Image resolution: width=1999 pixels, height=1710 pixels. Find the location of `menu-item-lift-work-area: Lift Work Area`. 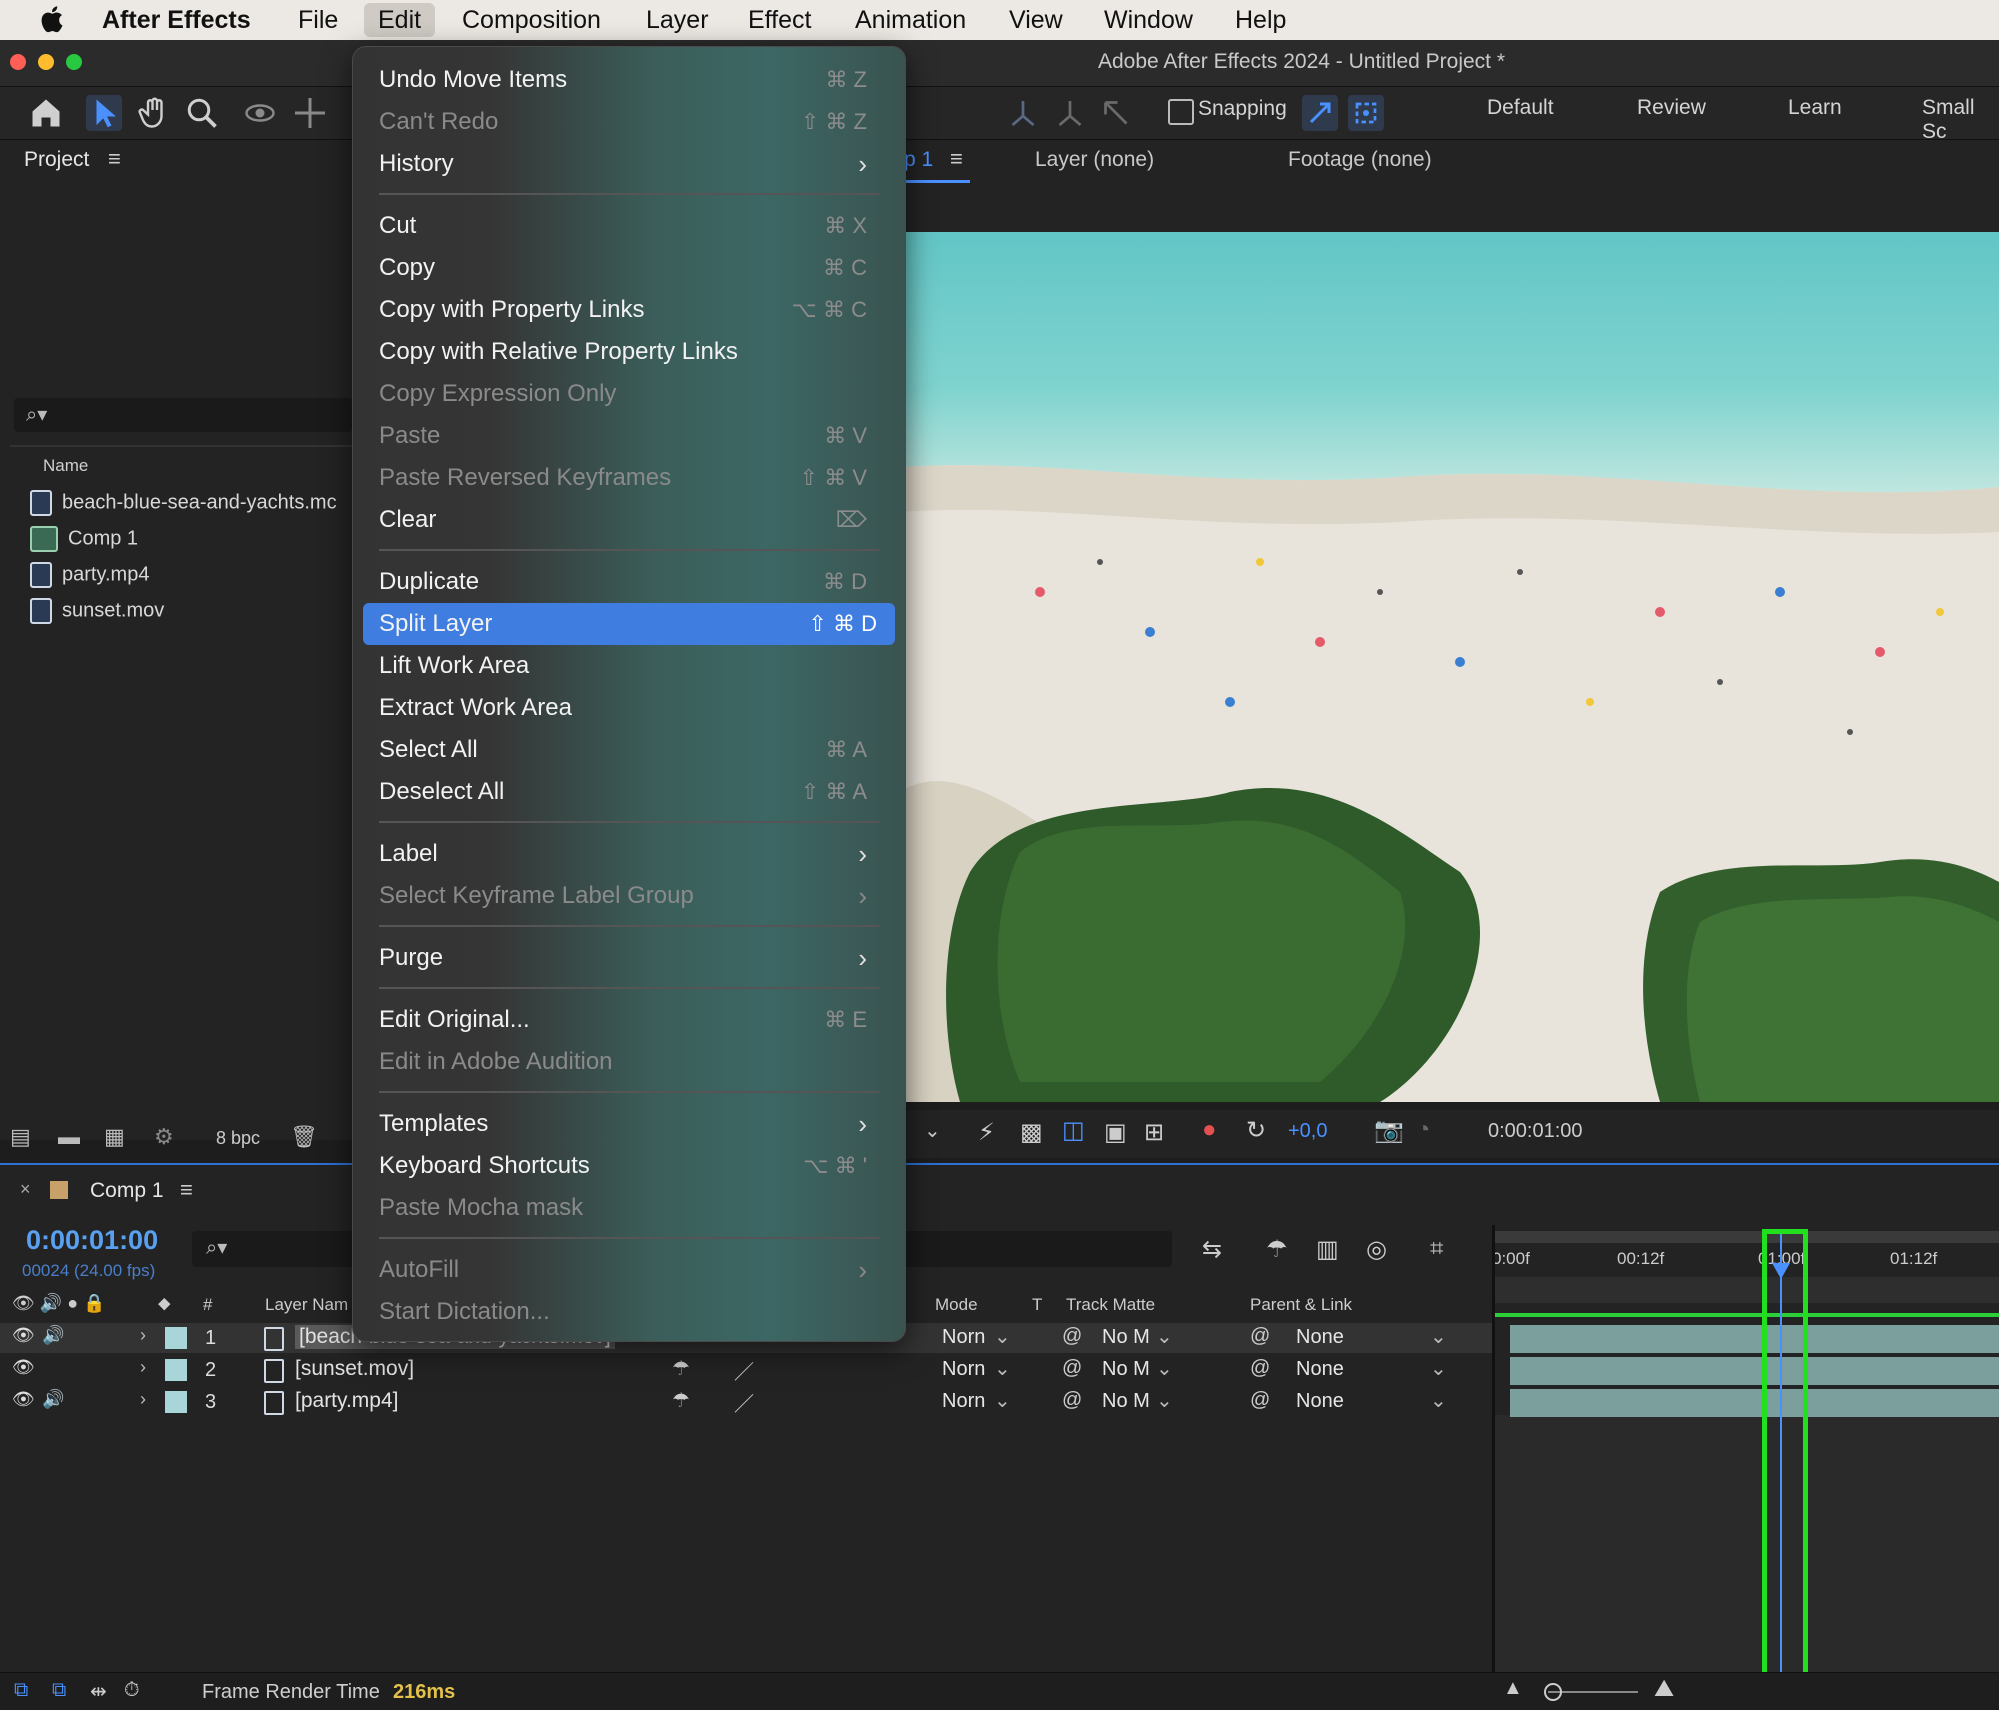

menu-item-lift-work-area: Lift Work Area is located at coordinates (629, 666).